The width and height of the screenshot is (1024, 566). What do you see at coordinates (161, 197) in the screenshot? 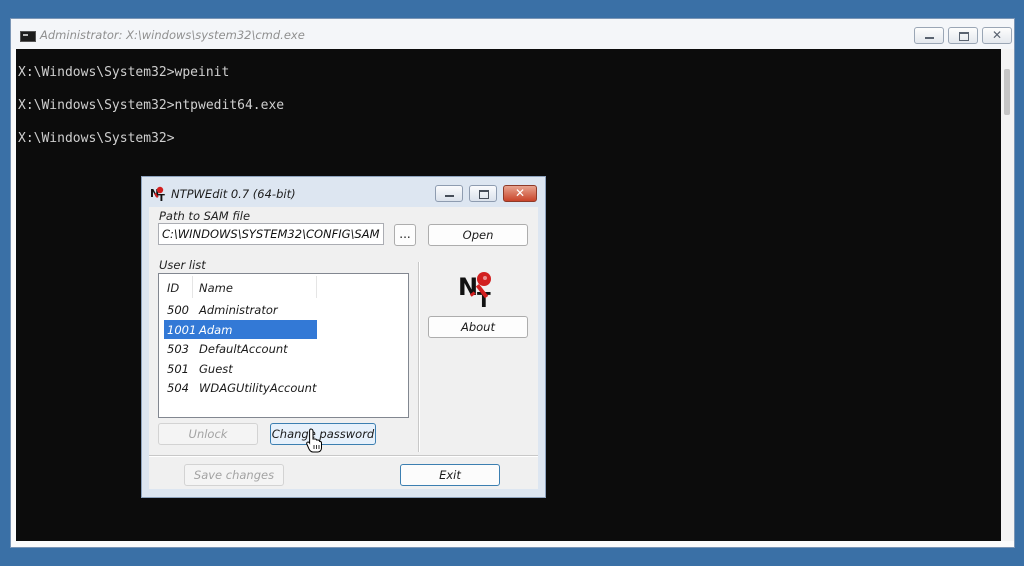
I see `svg-text: T` at bounding box center [161, 197].